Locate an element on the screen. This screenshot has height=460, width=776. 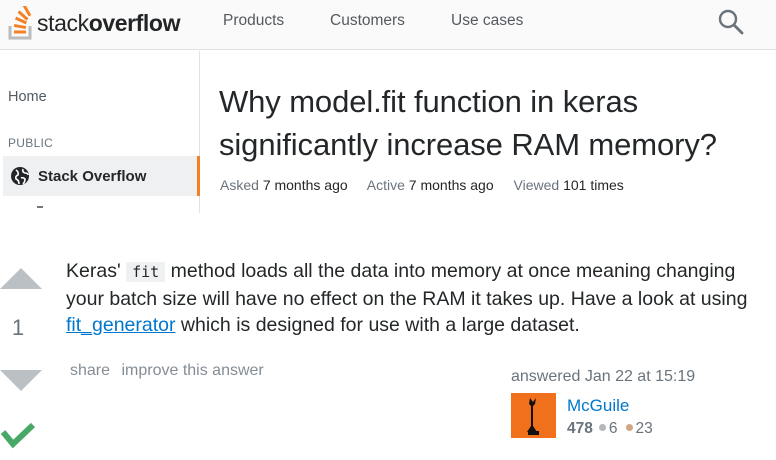
answered-time: answered Jan 22 at 15:19 is located at coordinates (603, 377).